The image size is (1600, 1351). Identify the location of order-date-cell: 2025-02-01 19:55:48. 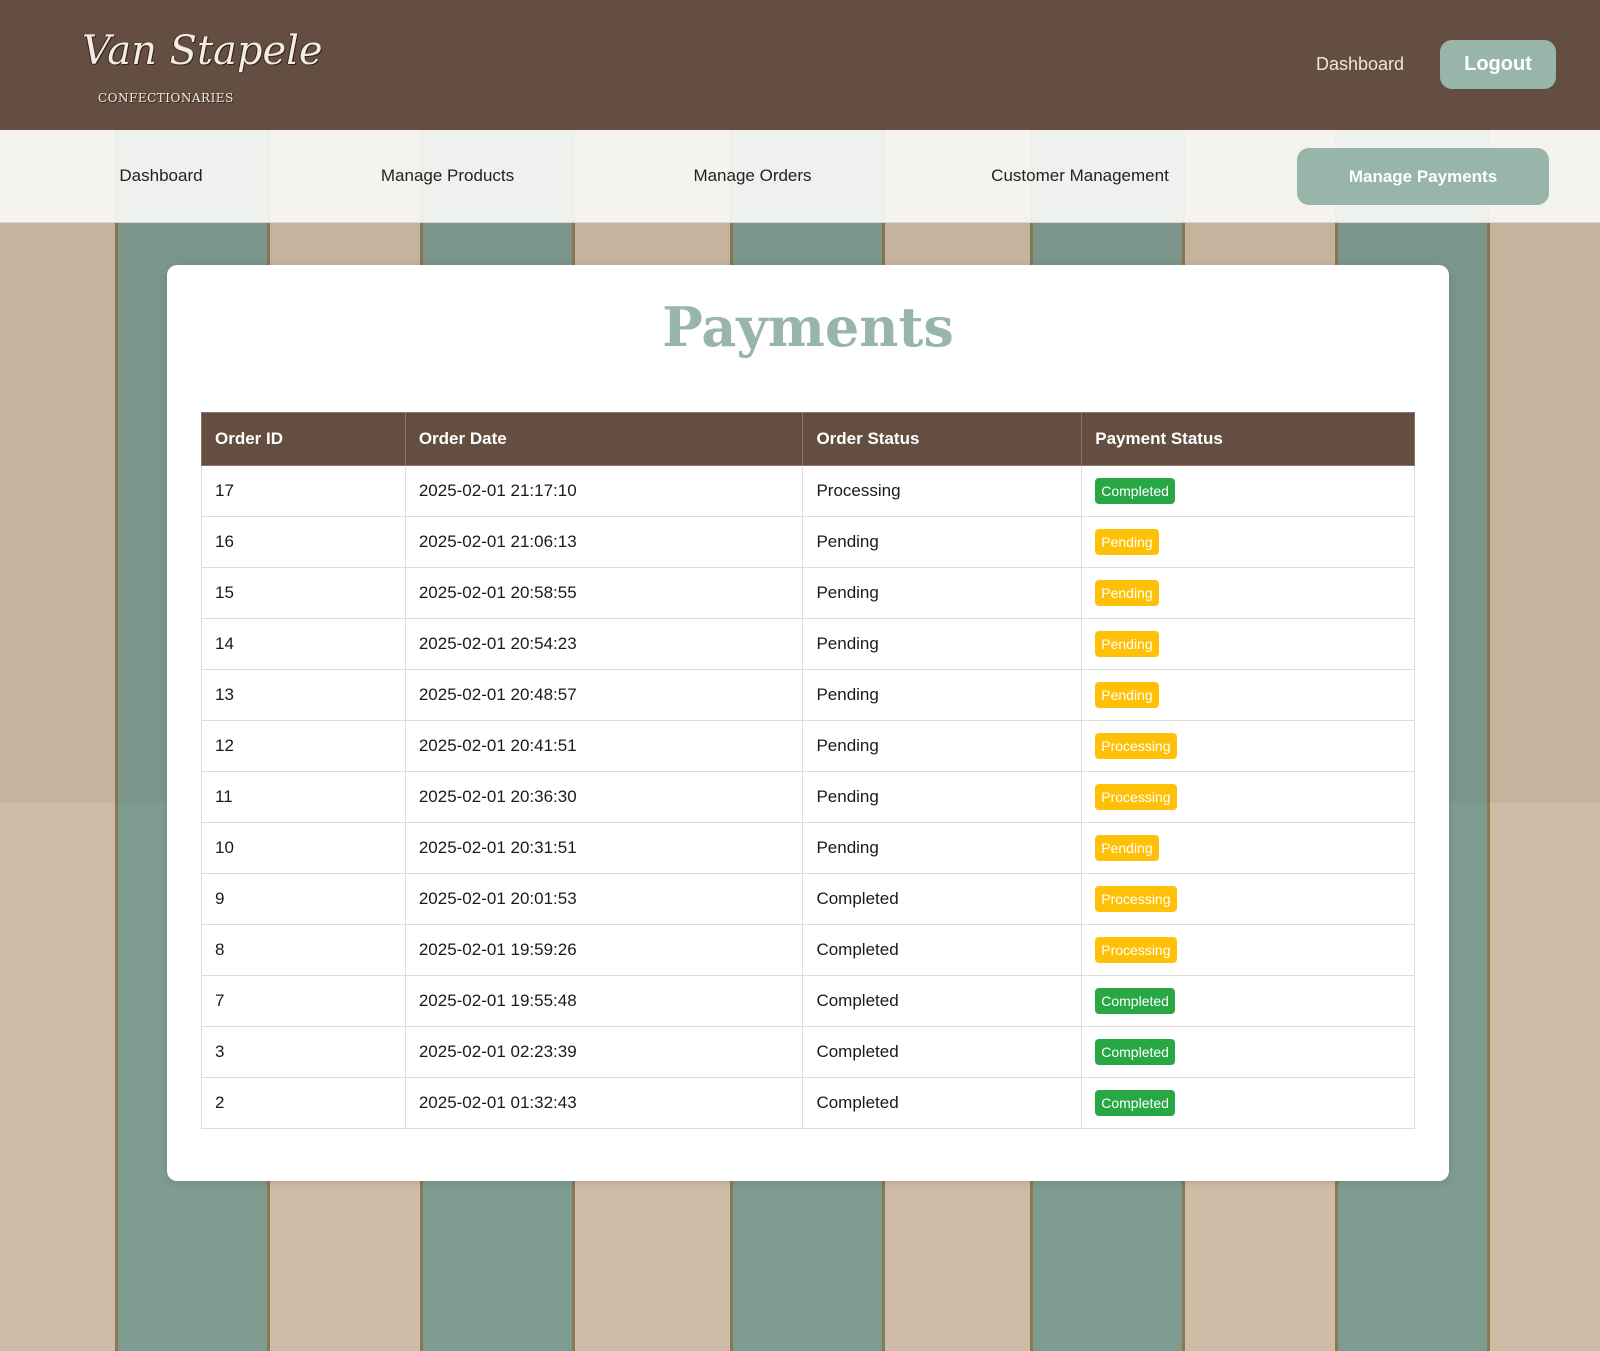
(604, 1001).